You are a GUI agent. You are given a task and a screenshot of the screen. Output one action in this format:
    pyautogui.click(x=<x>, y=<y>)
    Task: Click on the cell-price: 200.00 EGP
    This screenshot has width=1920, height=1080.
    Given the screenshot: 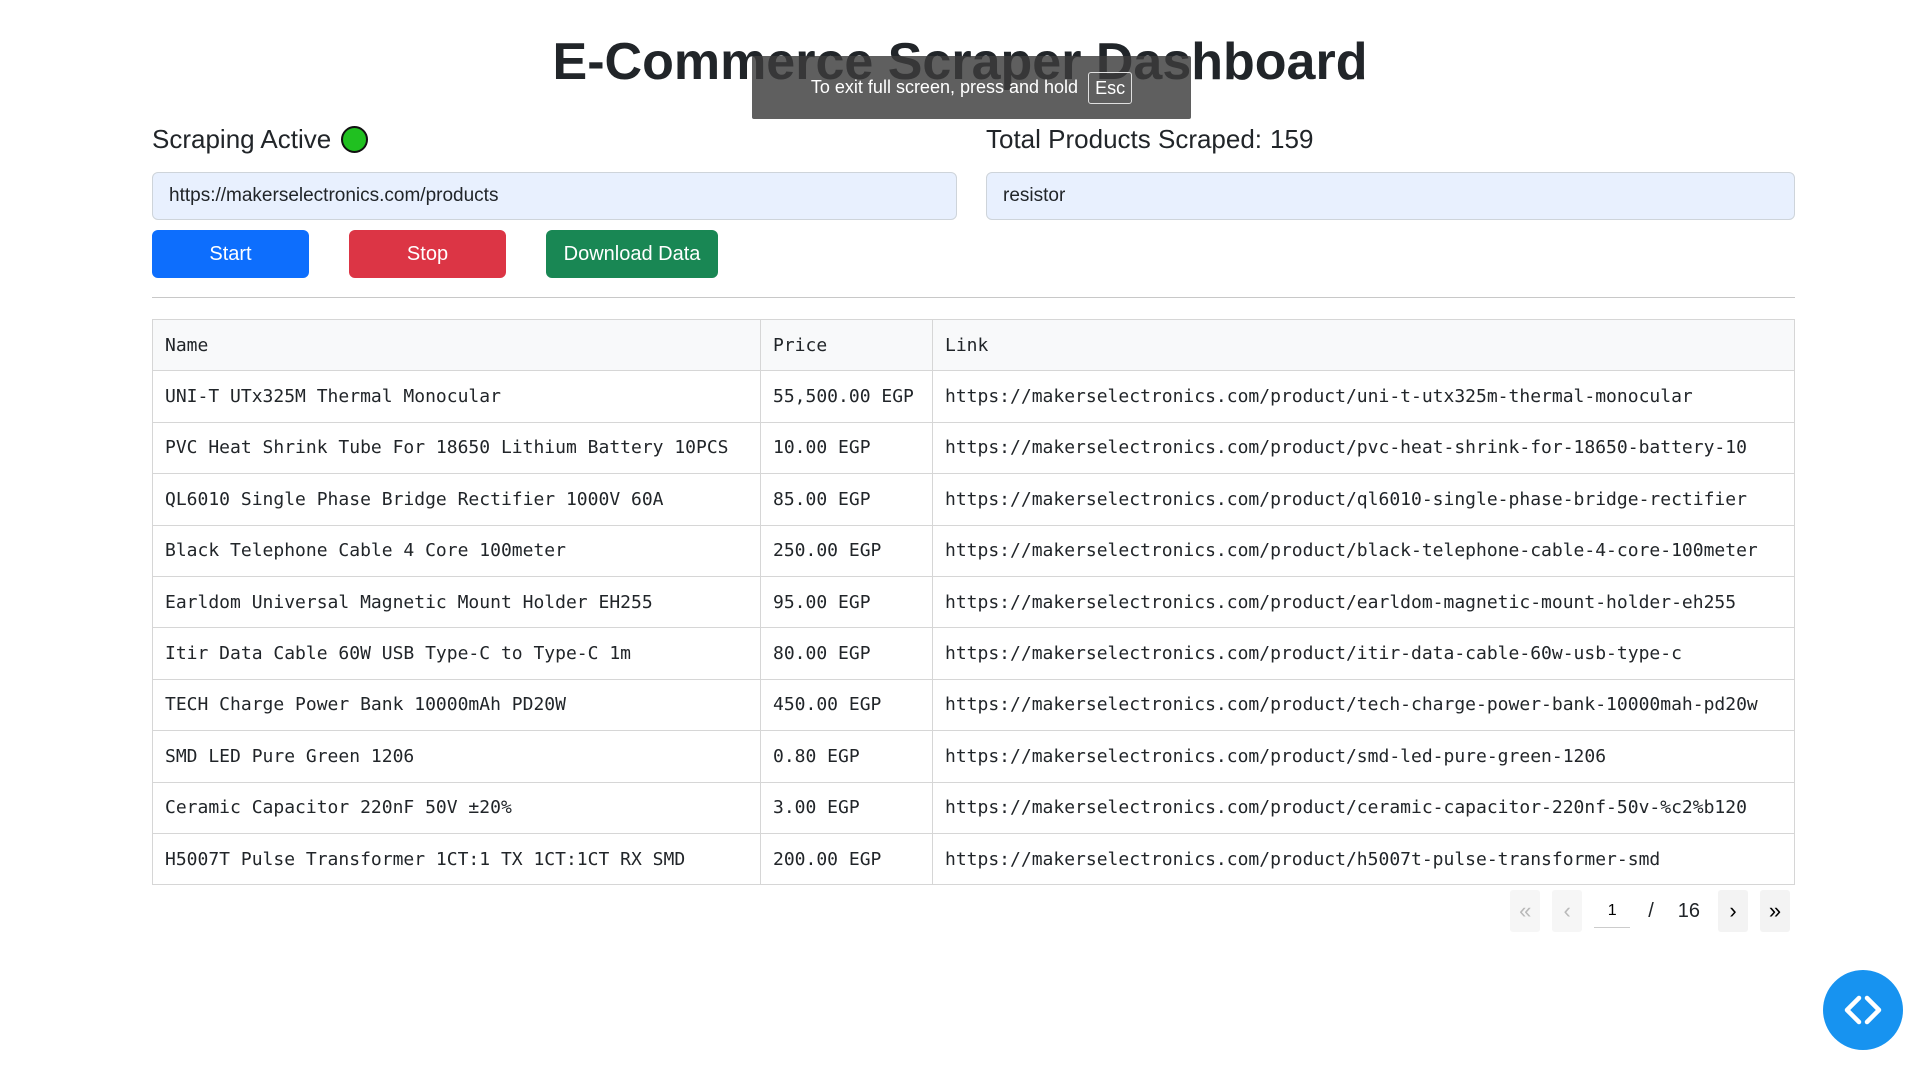 What is the action you would take?
    pyautogui.click(x=846, y=859)
    